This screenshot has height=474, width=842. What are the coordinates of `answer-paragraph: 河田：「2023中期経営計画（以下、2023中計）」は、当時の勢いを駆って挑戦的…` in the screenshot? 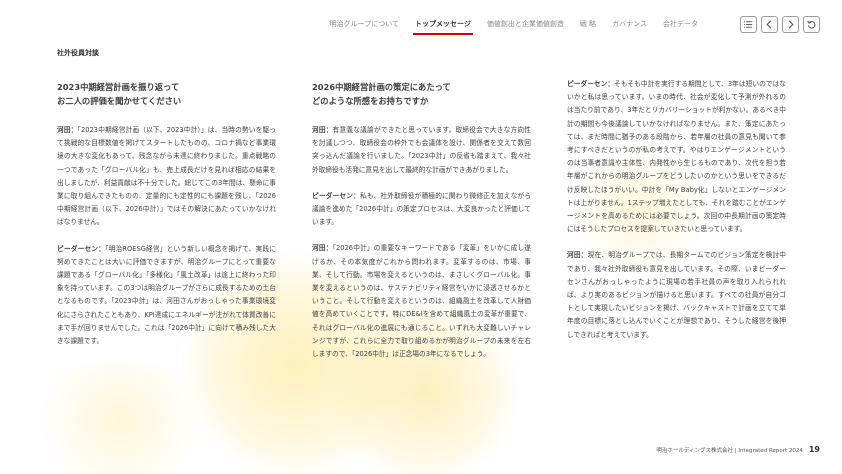 It's located at (167, 176).